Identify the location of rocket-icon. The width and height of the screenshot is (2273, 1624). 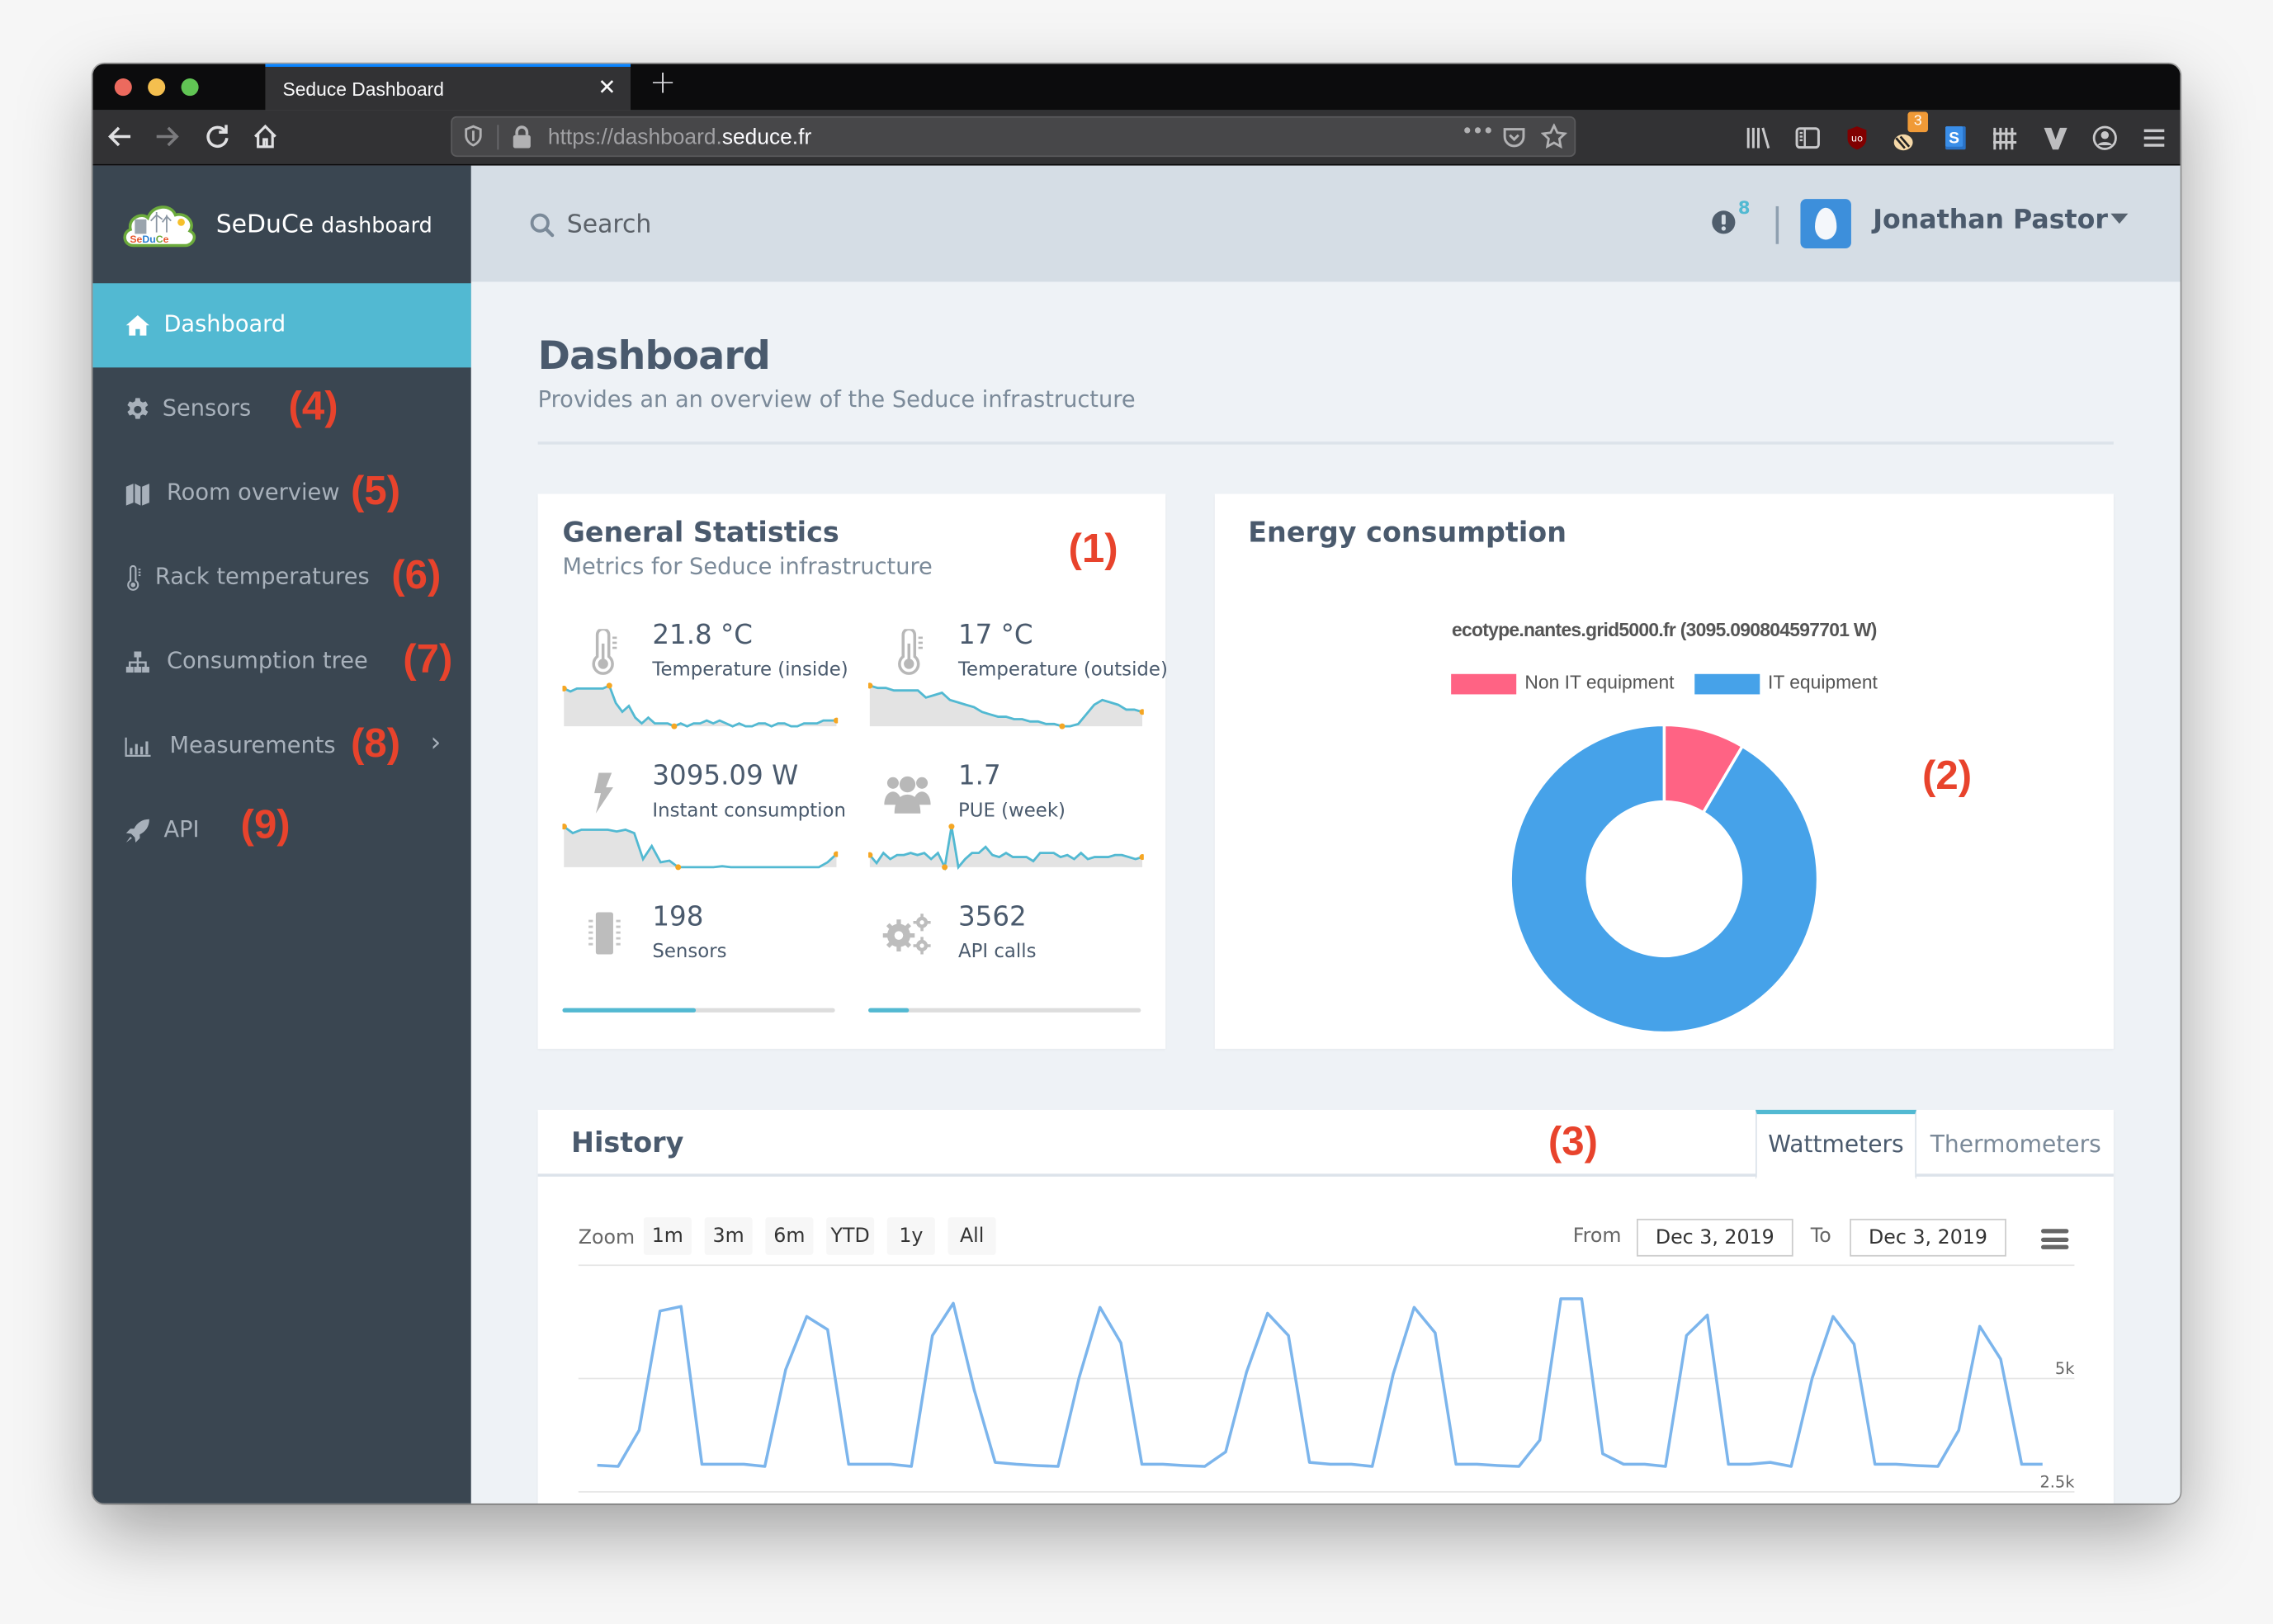
(137, 831).